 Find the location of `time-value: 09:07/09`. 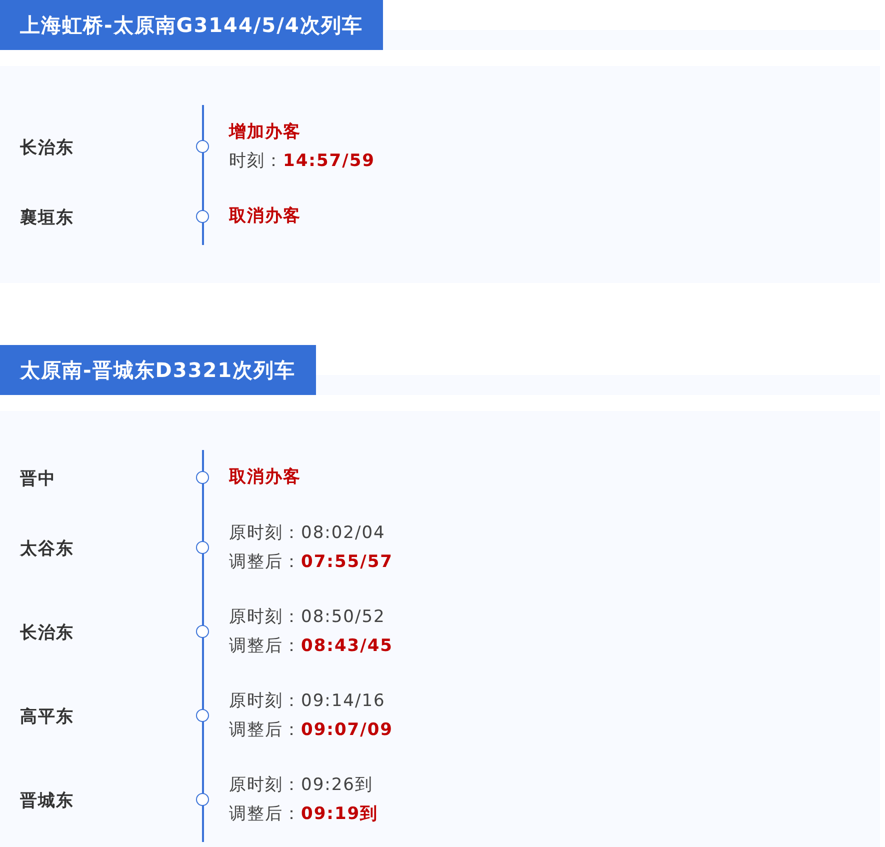

time-value: 09:07/09 is located at coordinates (347, 730).